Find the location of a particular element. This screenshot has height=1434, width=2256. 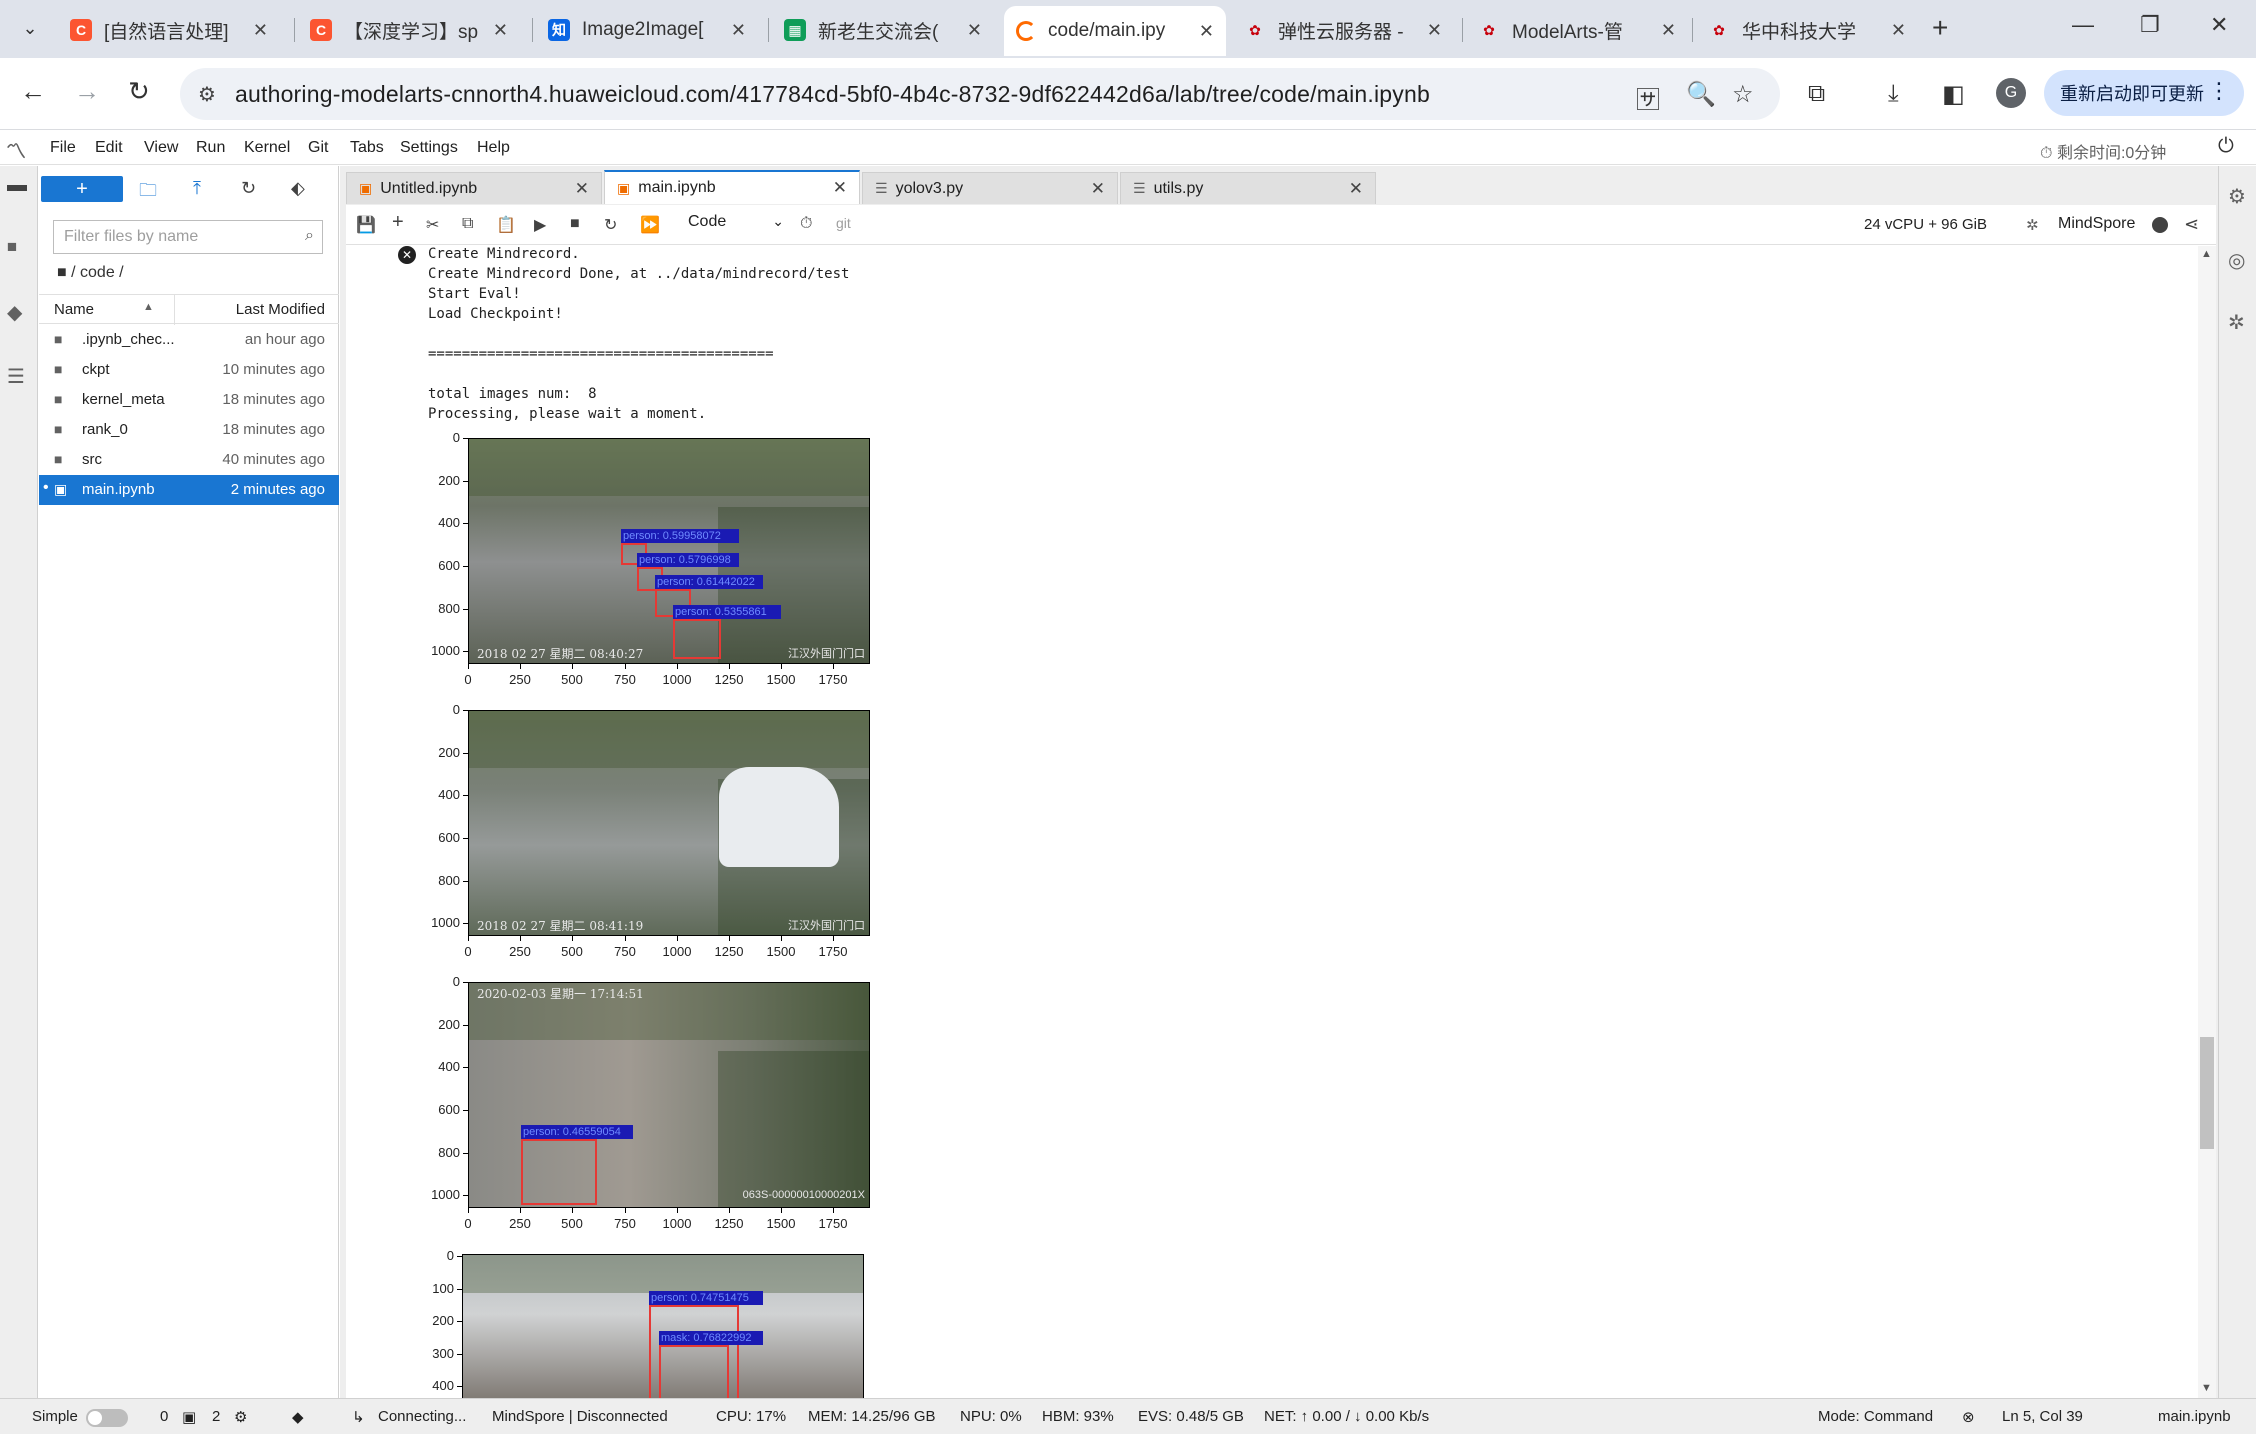

profile-avatar: G is located at coordinates (2011, 93).